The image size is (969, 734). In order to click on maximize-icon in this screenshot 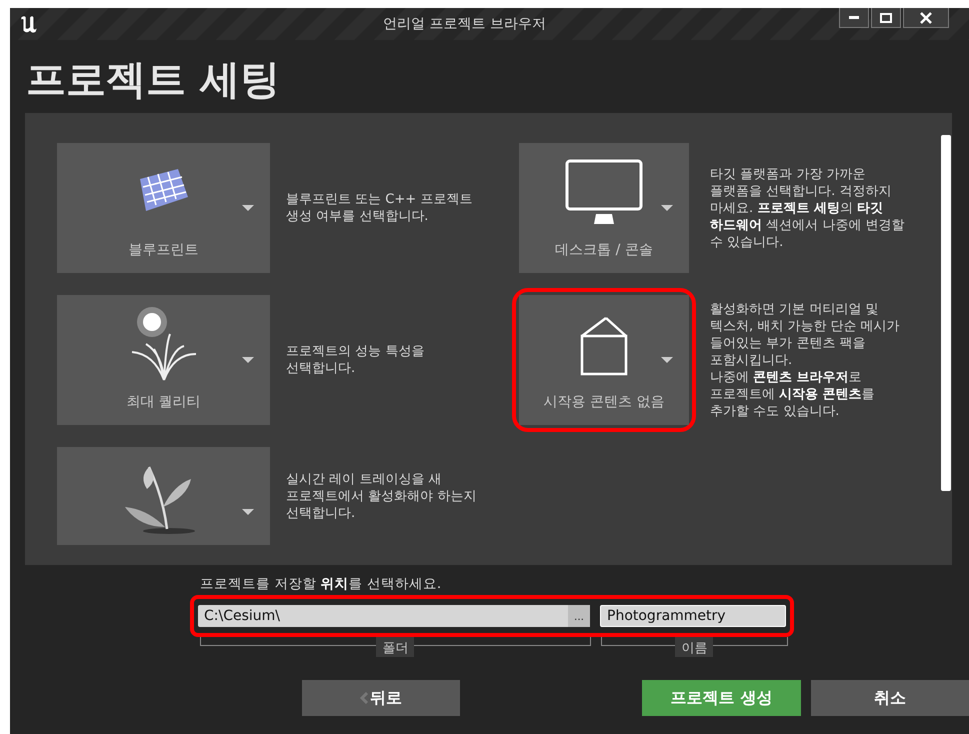, I will do `click(886, 18)`.